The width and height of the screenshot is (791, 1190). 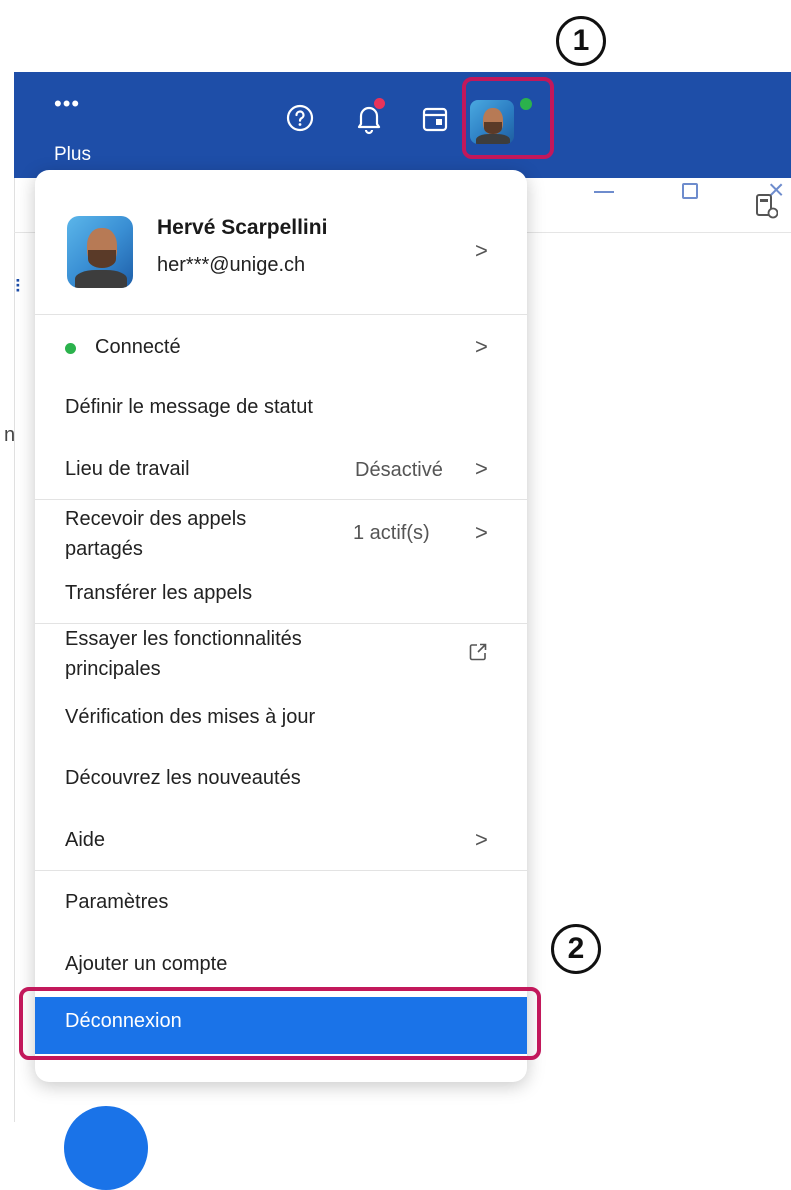 What do you see at coordinates (146, 964) in the screenshot?
I see `menu-item-add-account: Ajouter un compte` at bounding box center [146, 964].